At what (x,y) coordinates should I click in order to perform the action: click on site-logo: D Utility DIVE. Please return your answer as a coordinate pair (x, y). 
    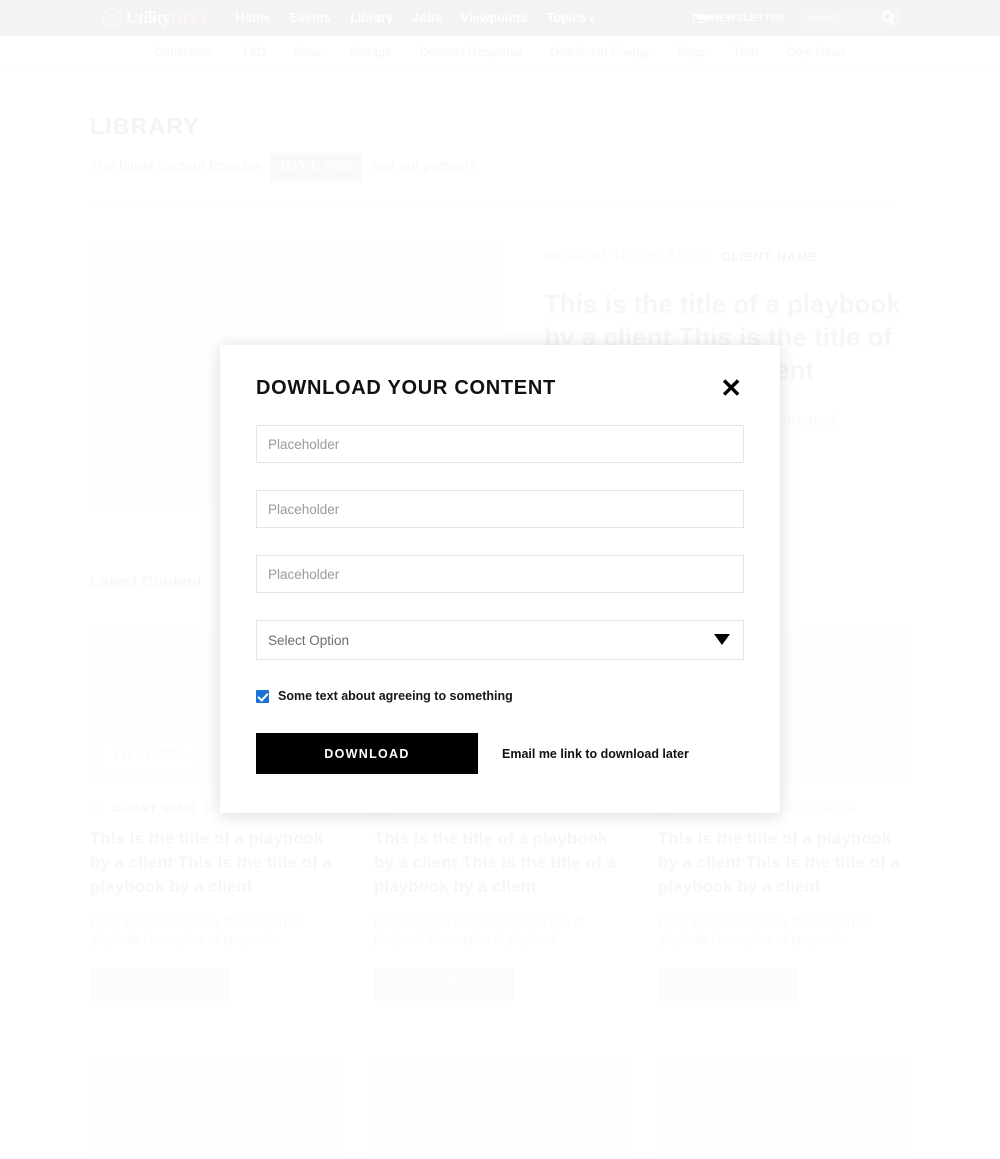
    Looking at the image, I should click on (157, 18).